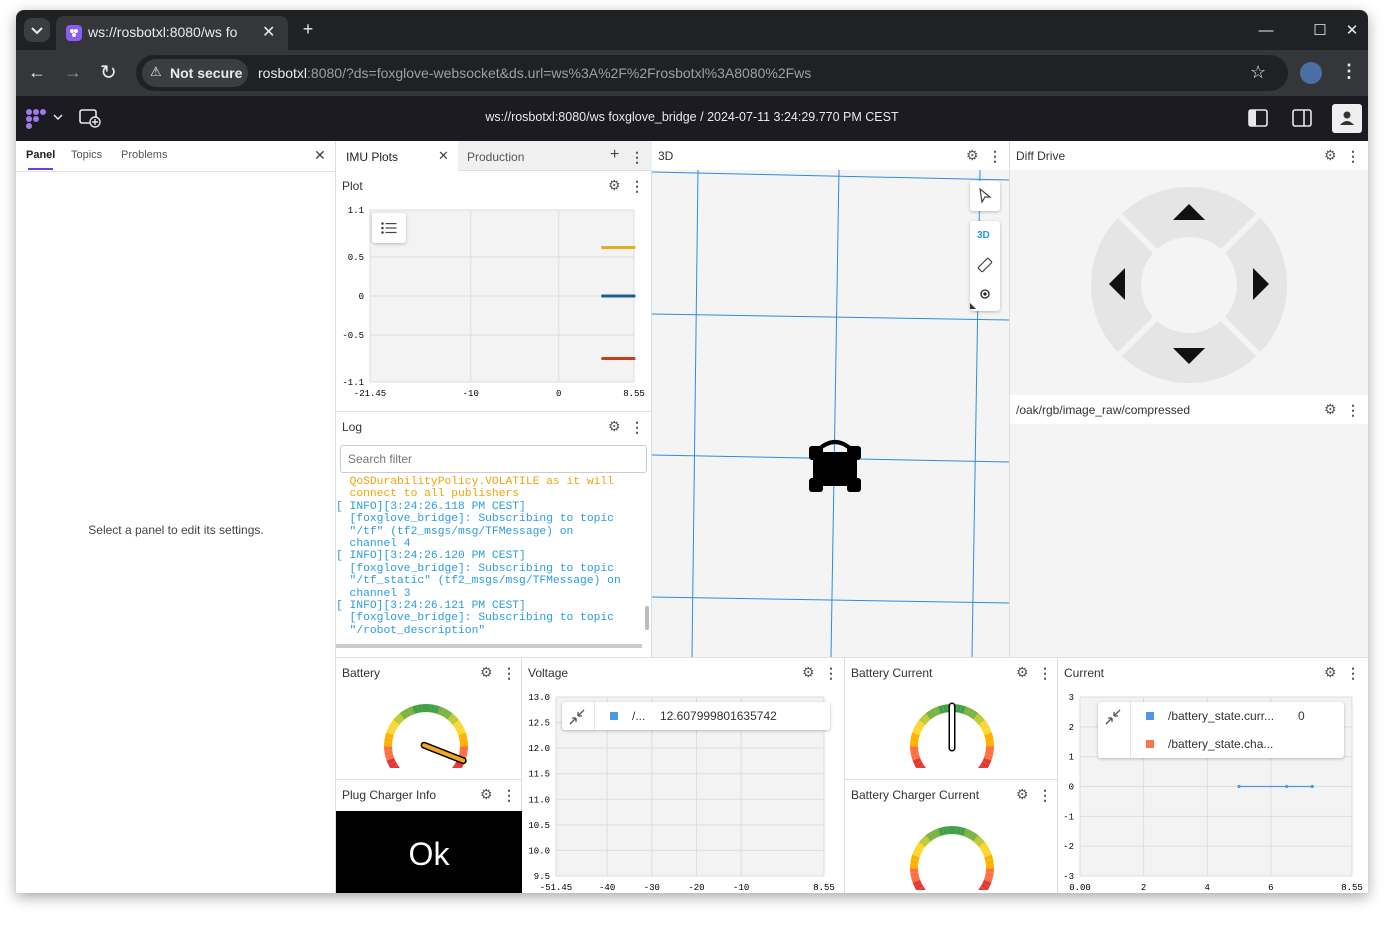  Describe the element at coordinates (1320, 31) in the screenshot. I see `maximize-icon: ☐` at that location.